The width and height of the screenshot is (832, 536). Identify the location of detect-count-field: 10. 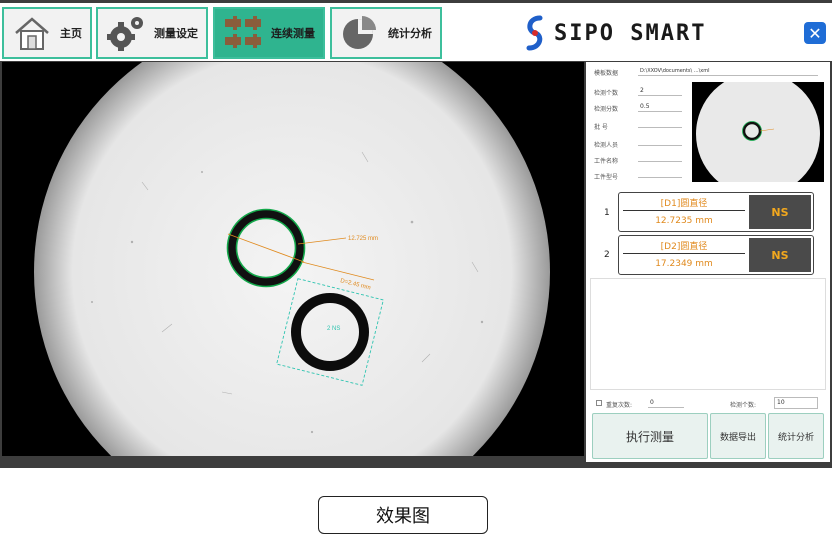
(796, 403).